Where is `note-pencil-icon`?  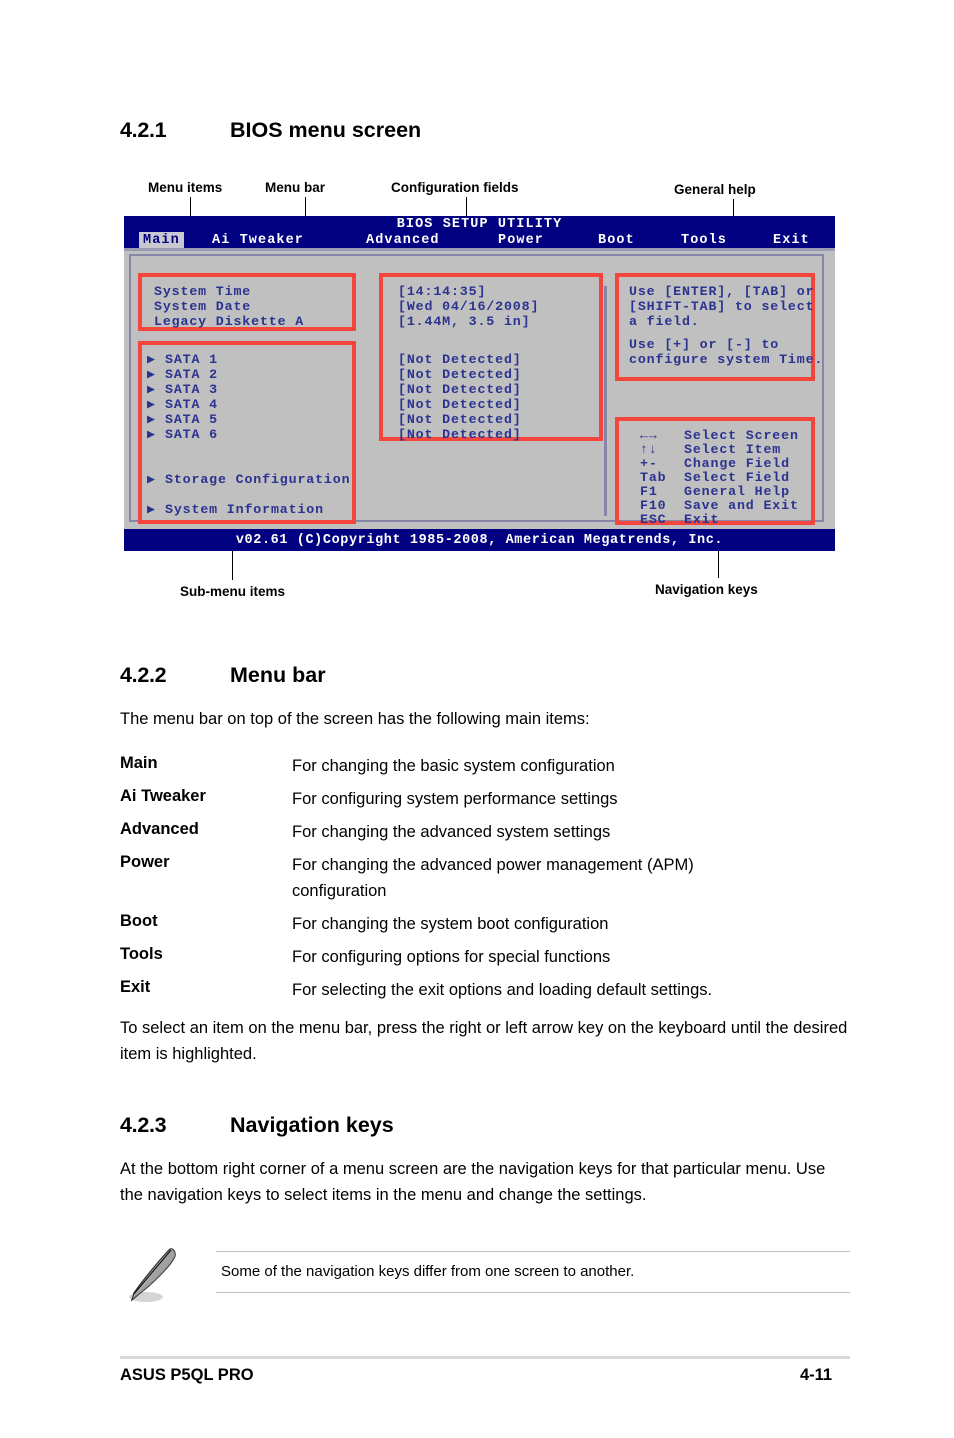 note-pencil-icon is located at coordinates (152, 1275).